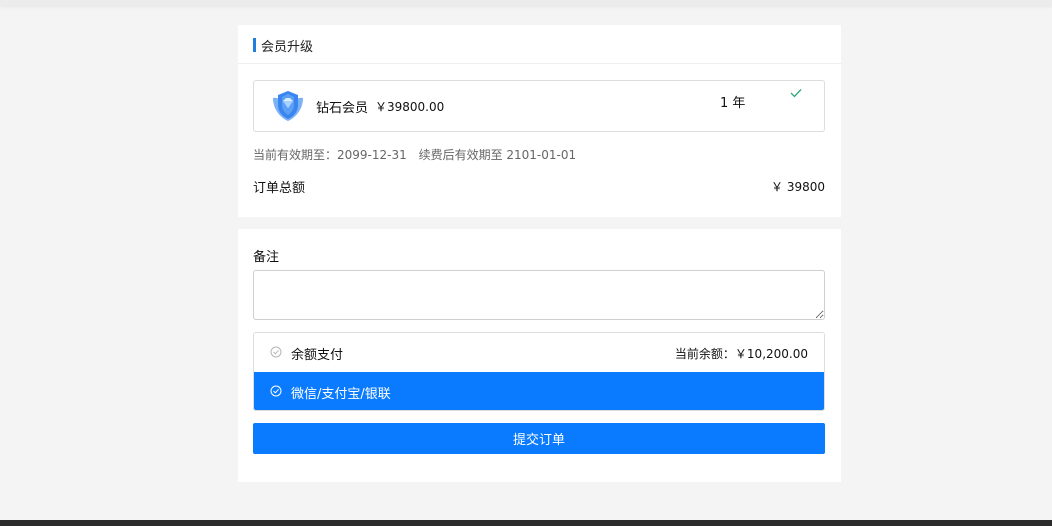 This screenshot has width=1052, height=526. I want to click on payment-option-label: 微信/支付宝/银联, so click(341, 394).